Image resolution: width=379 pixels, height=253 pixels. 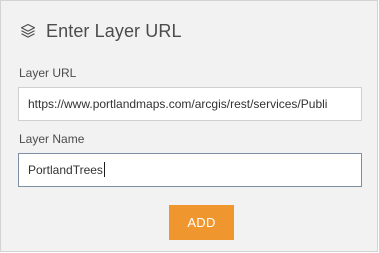 I want to click on layer-name-label: Layer Name, so click(x=52, y=139).